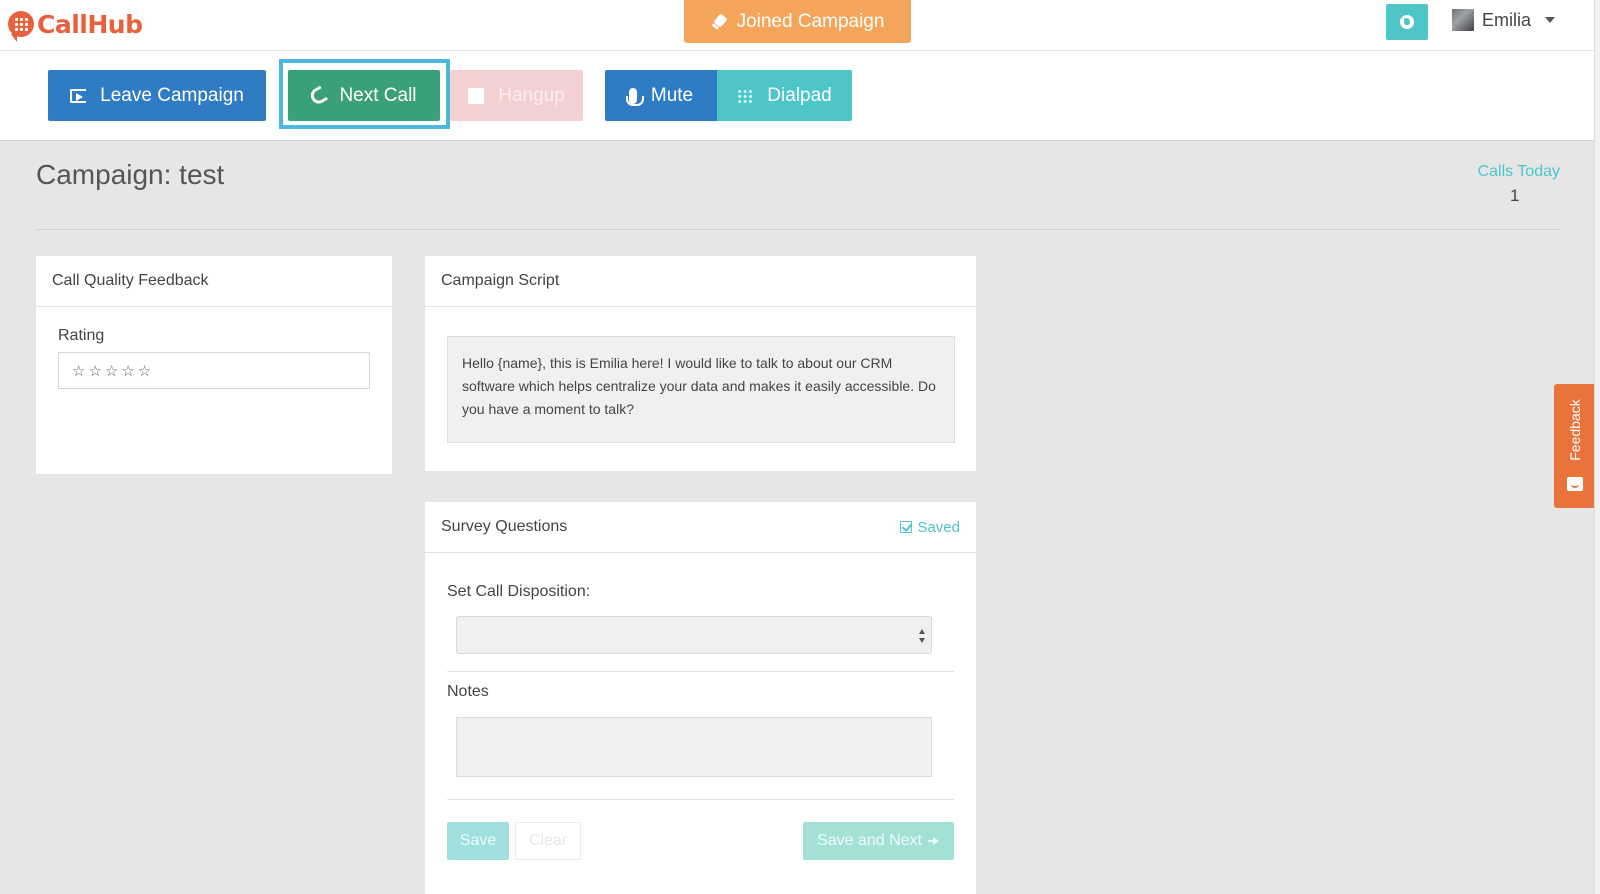  What do you see at coordinates (700, 281) in the screenshot?
I see `campaign-script-header: Campaign Script` at bounding box center [700, 281].